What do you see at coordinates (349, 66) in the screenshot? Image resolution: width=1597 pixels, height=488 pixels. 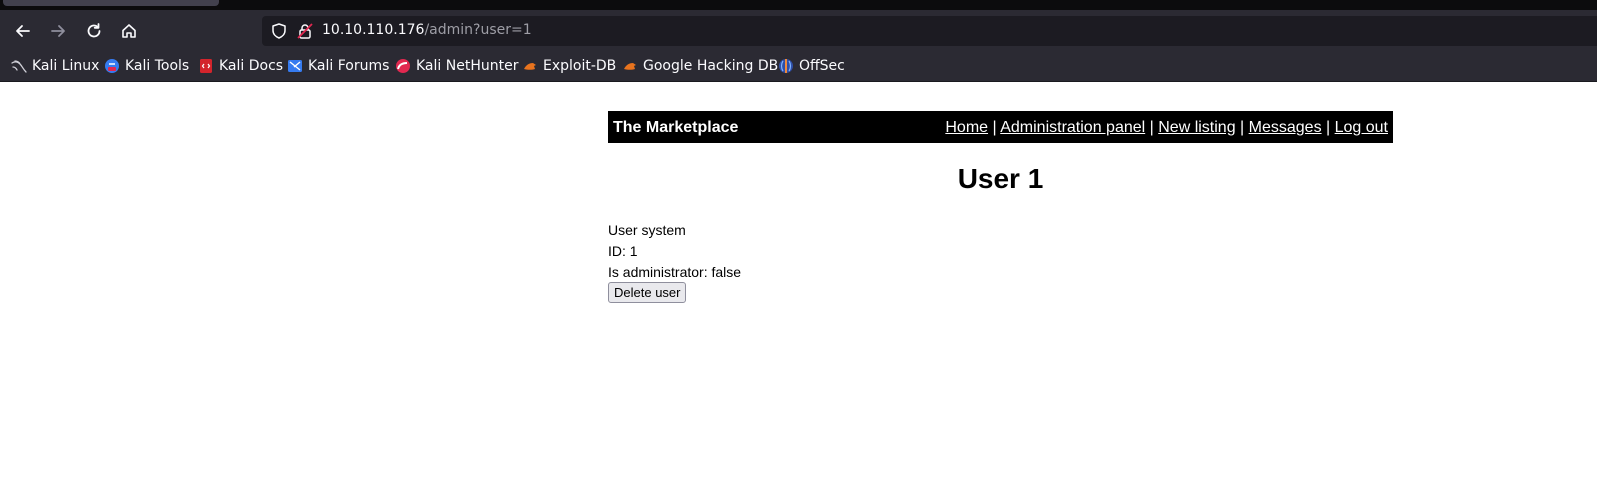 I see `bookmark-label: Kali Forums` at bounding box center [349, 66].